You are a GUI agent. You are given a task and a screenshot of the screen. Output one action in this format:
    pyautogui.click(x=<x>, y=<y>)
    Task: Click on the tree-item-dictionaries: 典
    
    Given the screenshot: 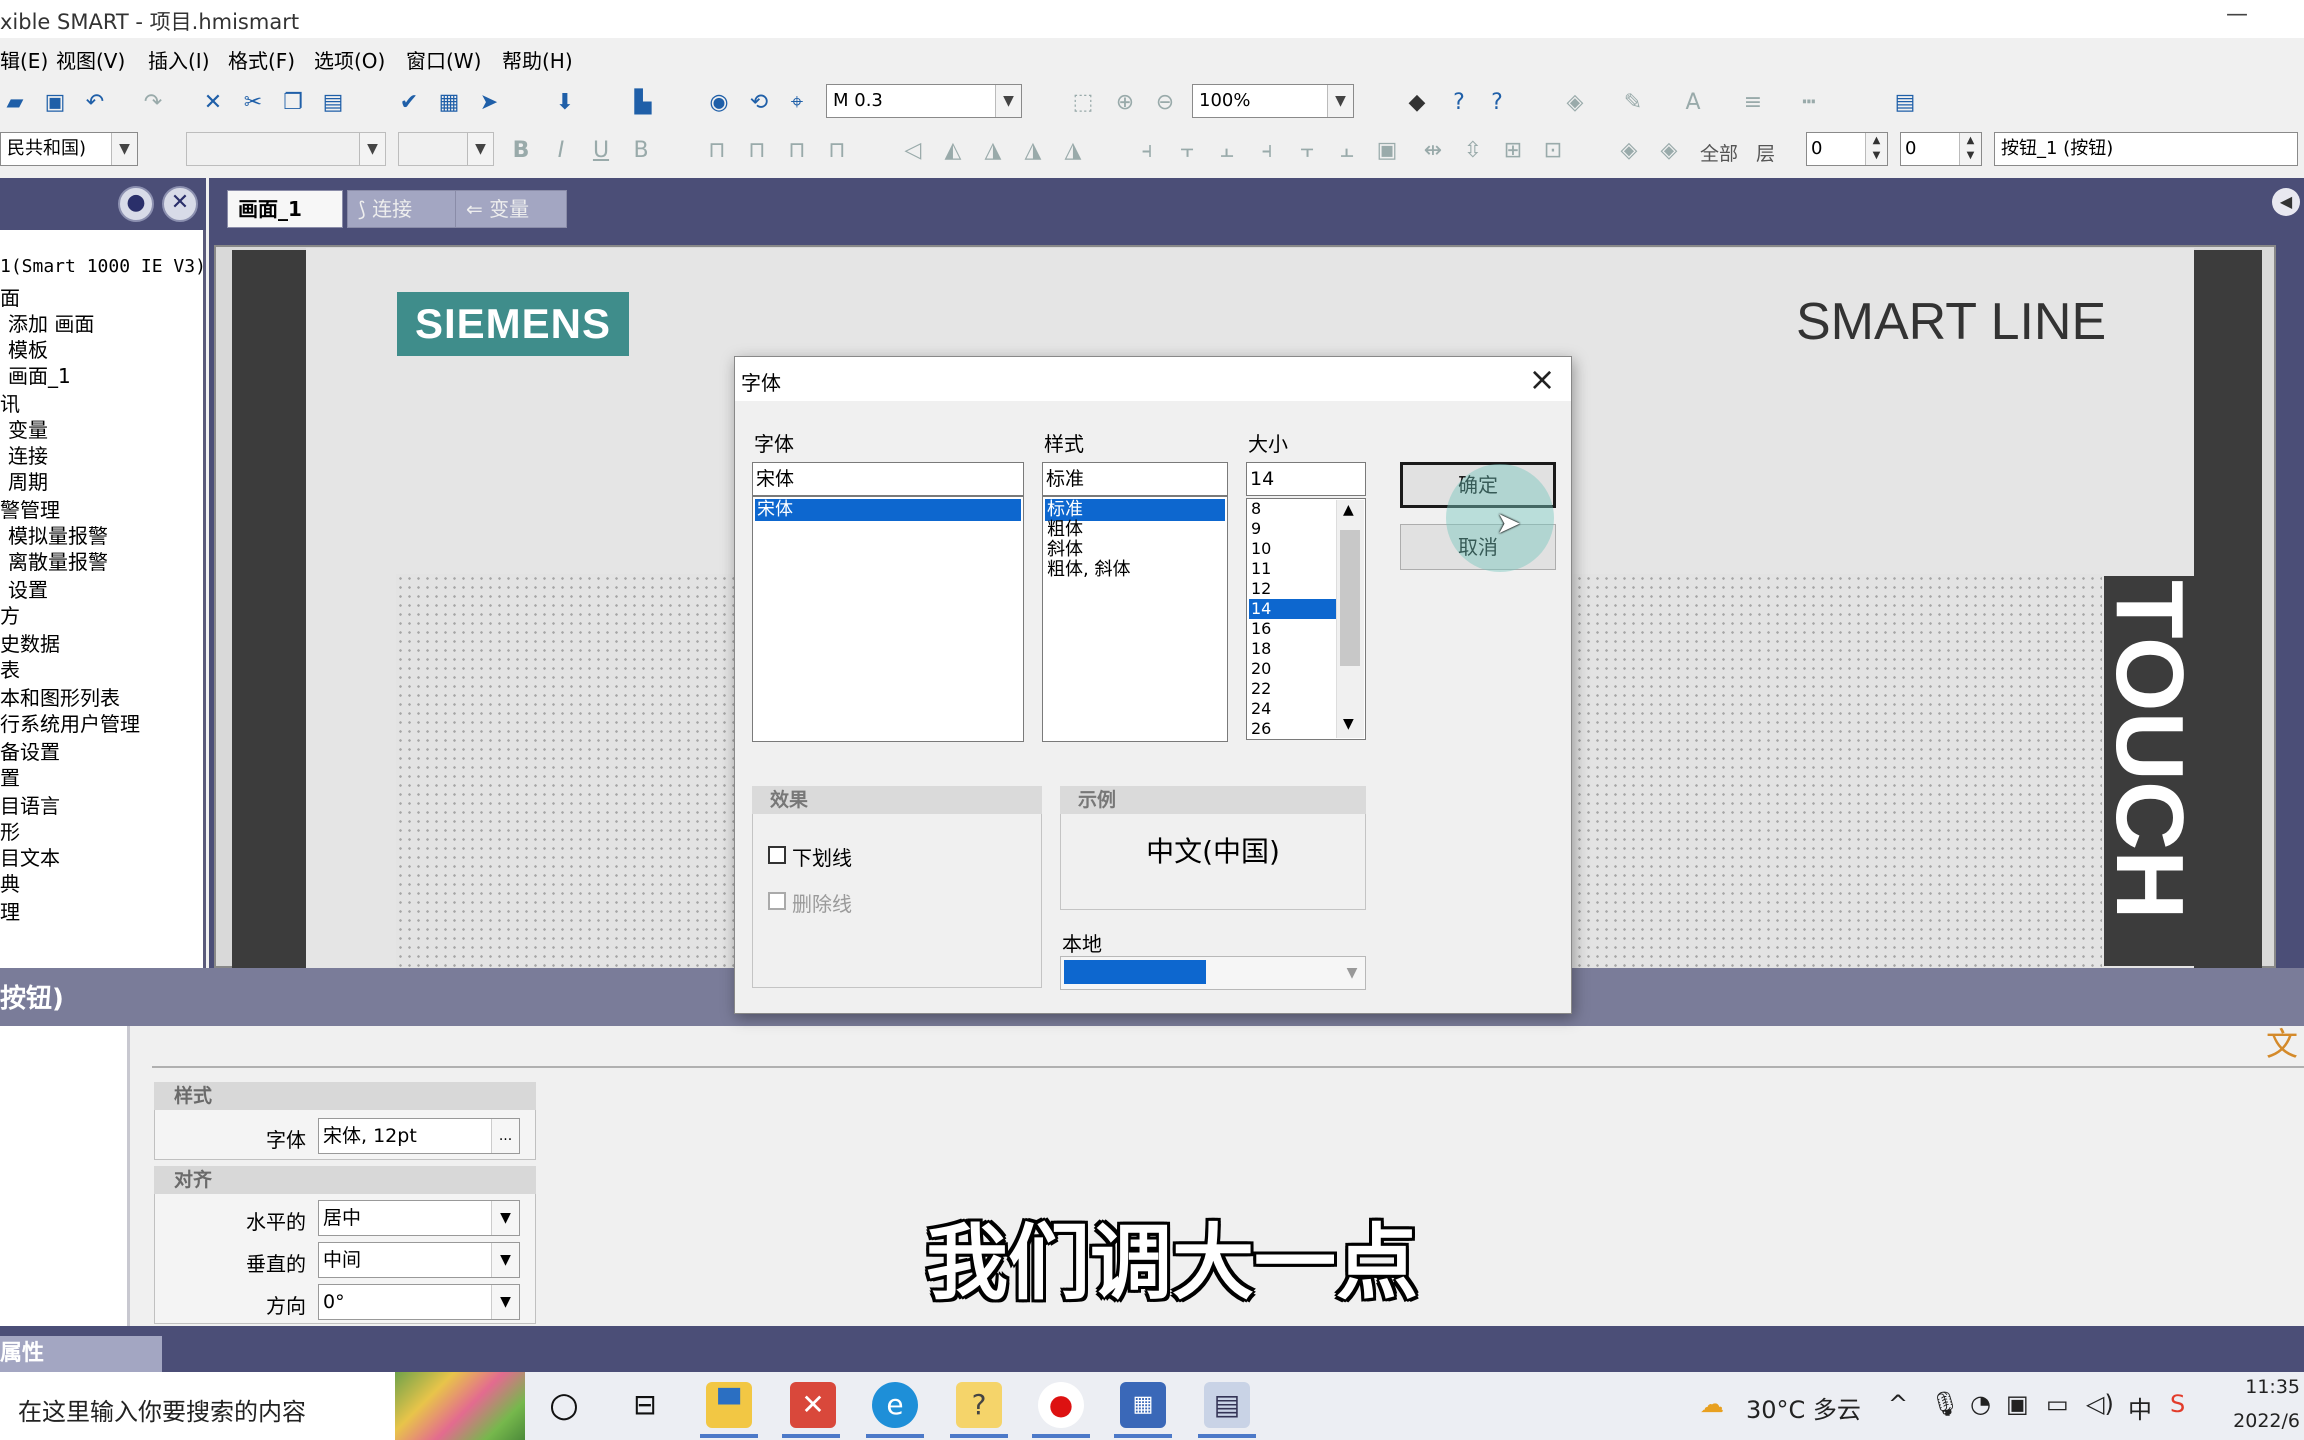 What is the action you would take?
    pyautogui.click(x=10, y=882)
    